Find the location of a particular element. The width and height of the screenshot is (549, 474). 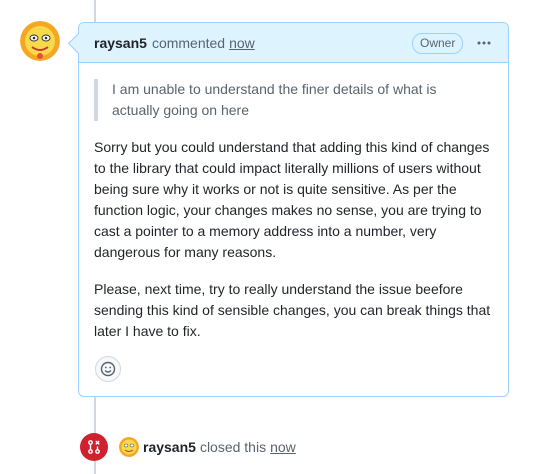

comment-timestamp-link: now is located at coordinates (242, 43).